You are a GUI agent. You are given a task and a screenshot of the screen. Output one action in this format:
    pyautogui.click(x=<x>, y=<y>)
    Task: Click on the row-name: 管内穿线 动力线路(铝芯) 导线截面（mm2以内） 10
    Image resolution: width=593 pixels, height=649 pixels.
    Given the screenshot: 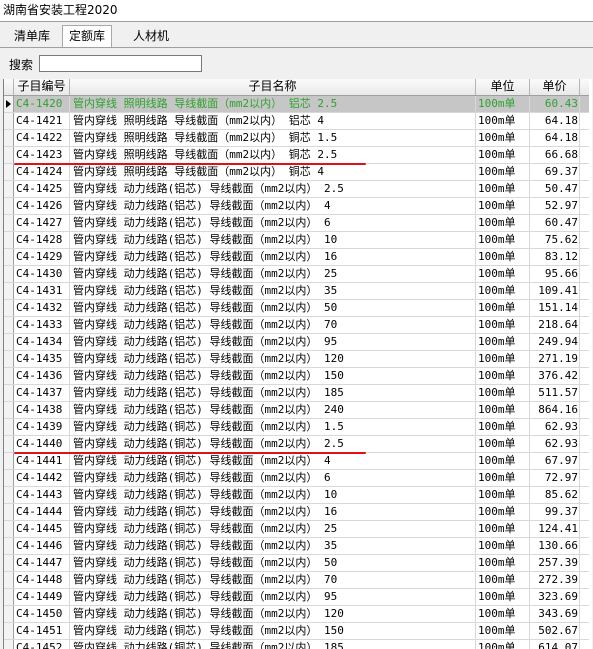 What is the action you would take?
    pyautogui.click(x=273, y=240)
    